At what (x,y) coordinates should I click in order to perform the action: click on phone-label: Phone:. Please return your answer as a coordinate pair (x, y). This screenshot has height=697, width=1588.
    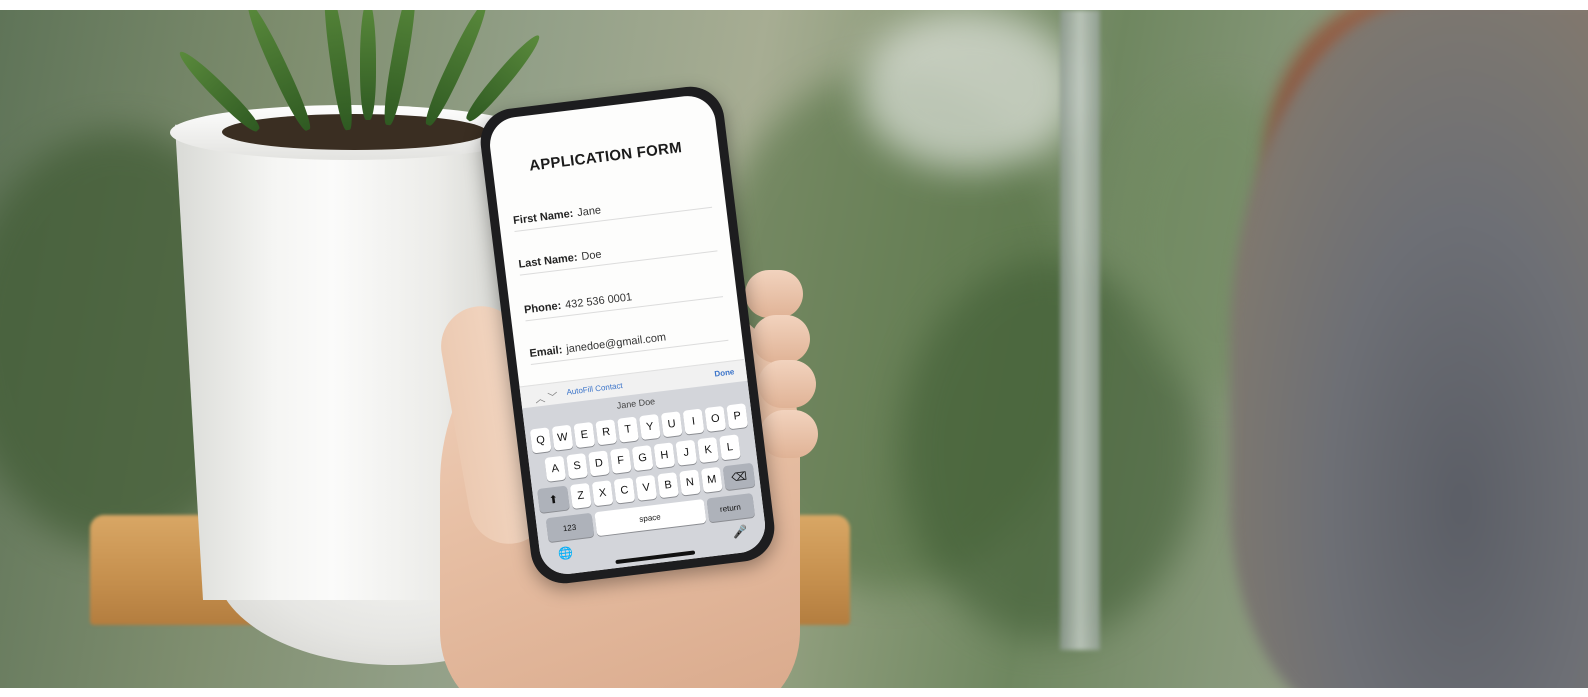
    Looking at the image, I should click on (542, 308).